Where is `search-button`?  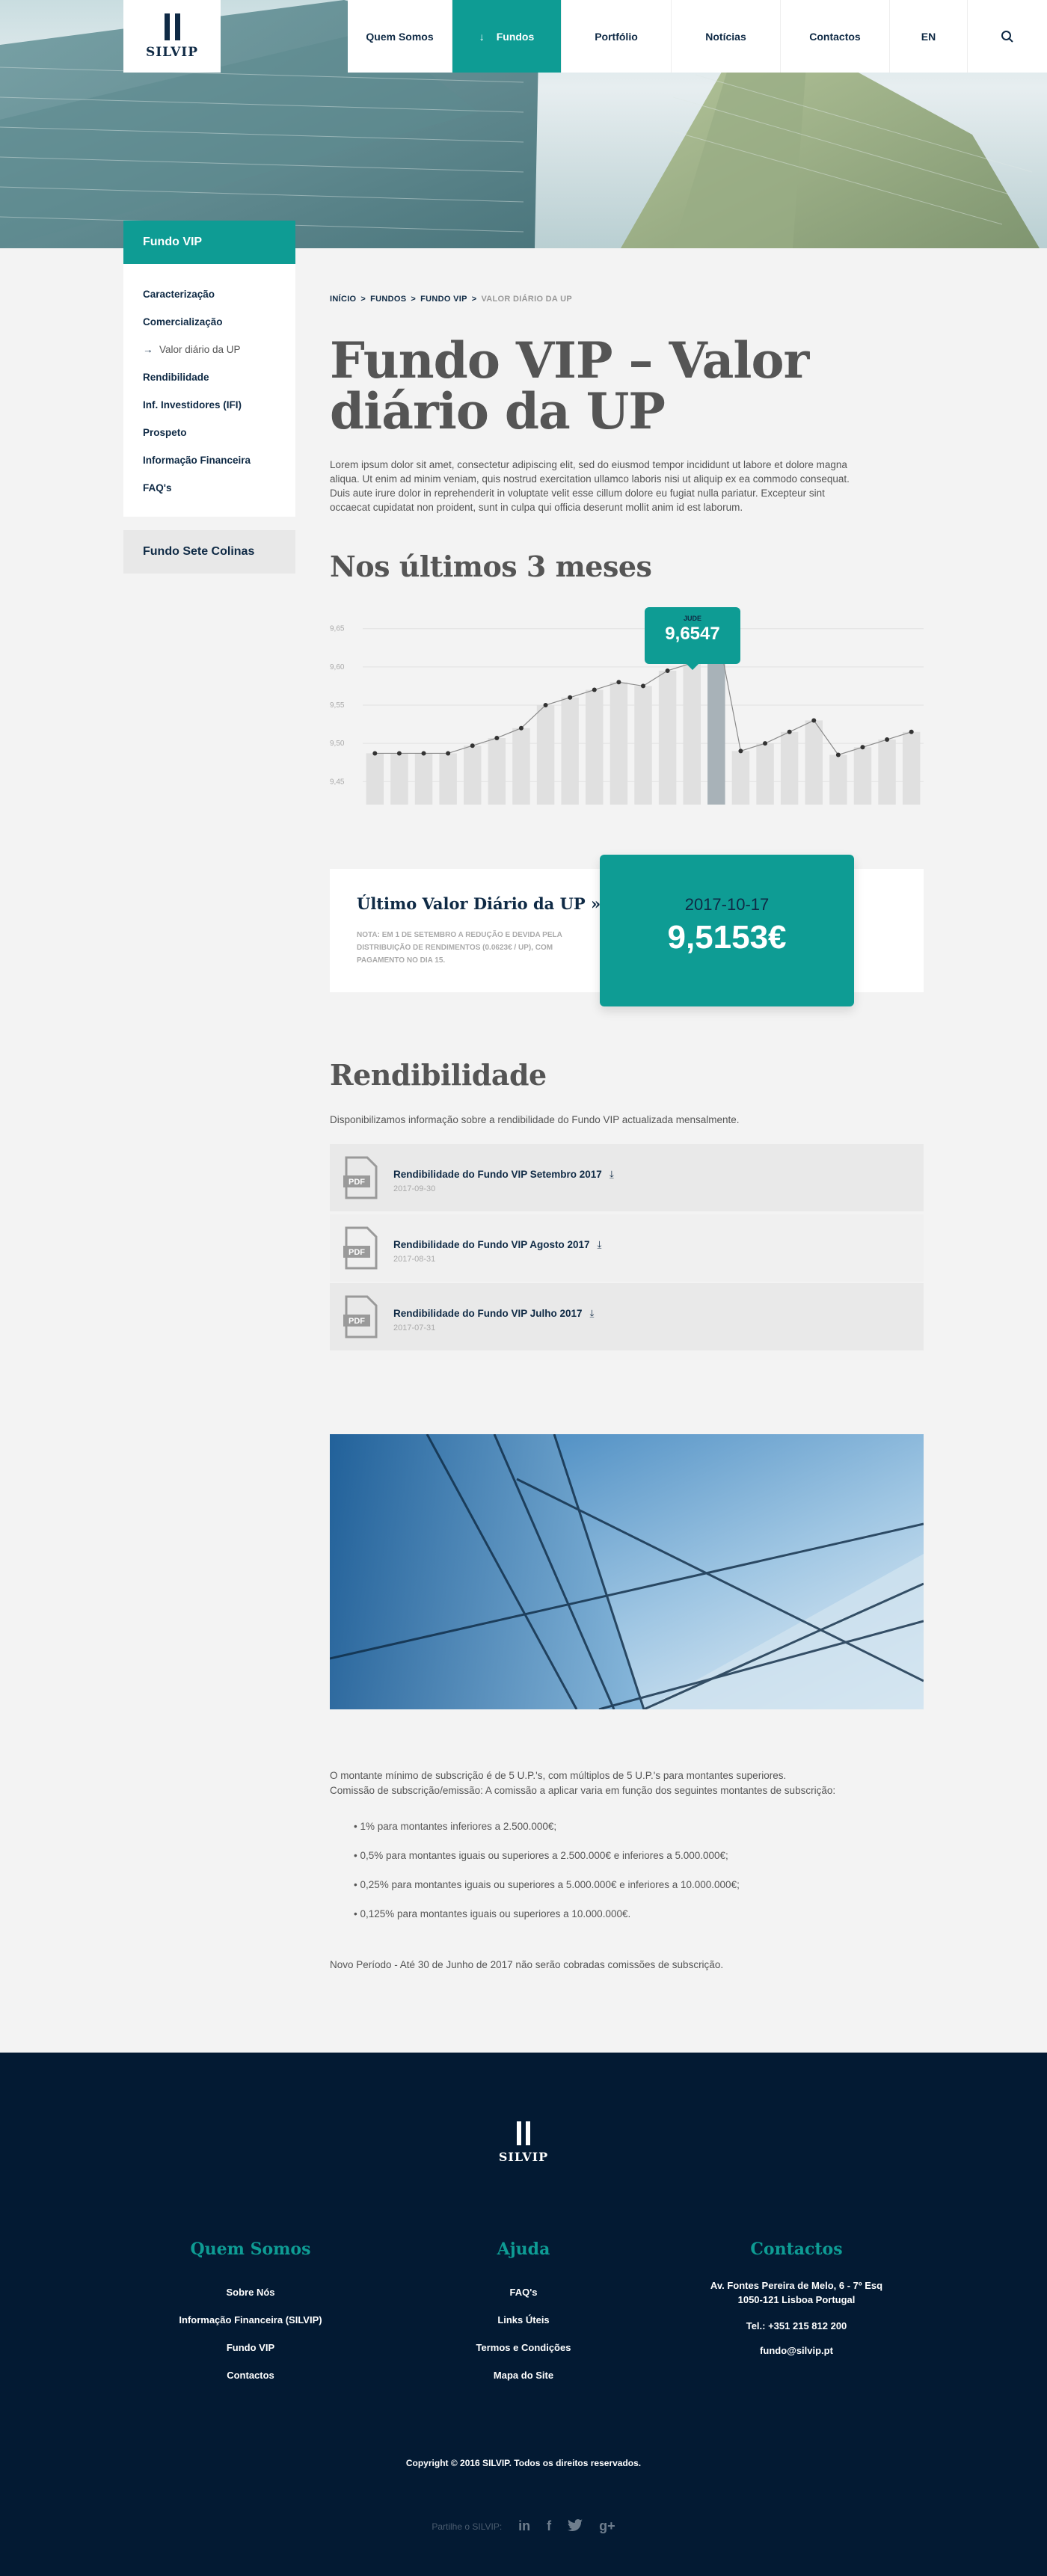
search-button is located at coordinates (1007, 36).